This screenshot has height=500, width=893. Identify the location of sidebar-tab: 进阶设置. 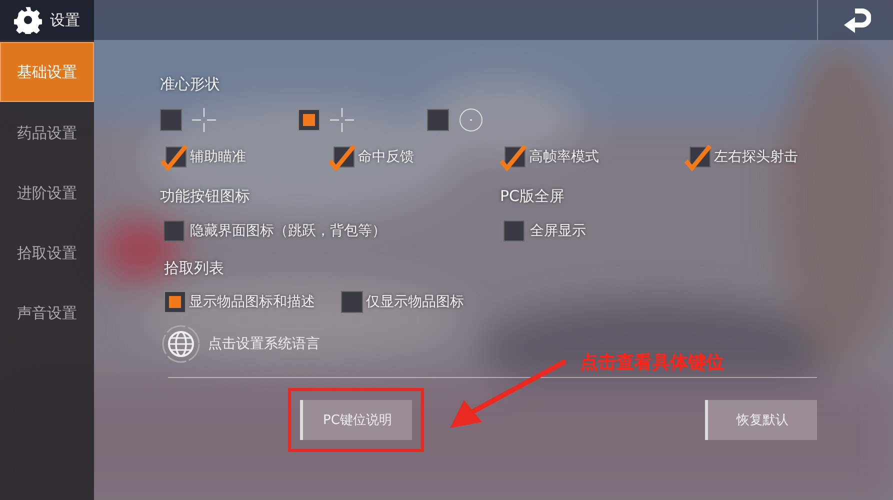
(47, 193).